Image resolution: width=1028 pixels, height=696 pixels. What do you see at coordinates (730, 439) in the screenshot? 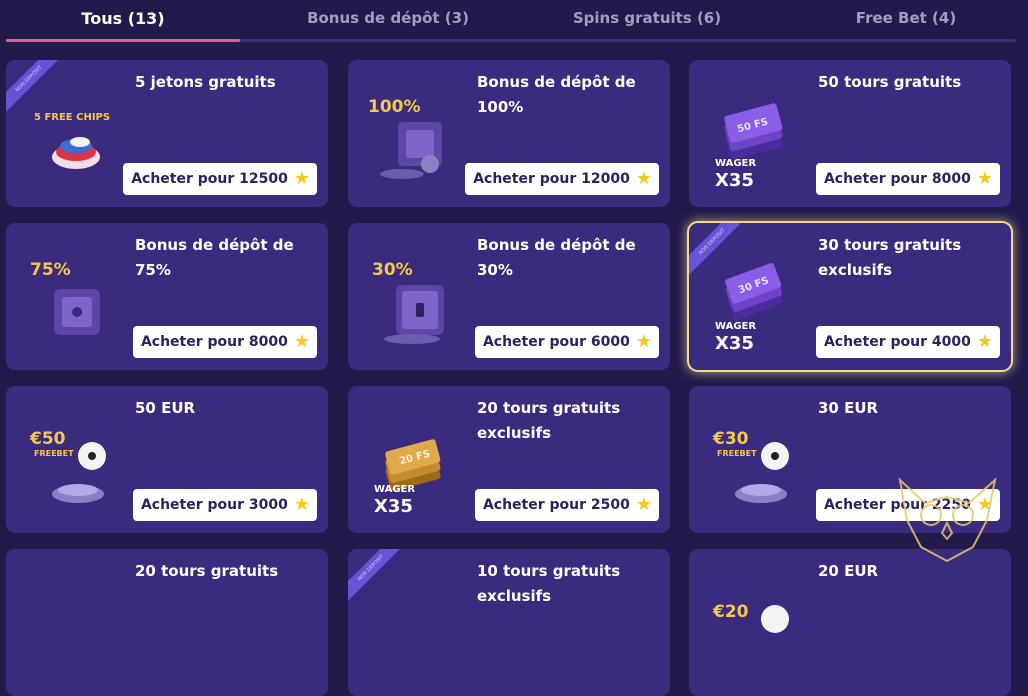
I see `svg-text: €30` at bounding box center [730, 439].